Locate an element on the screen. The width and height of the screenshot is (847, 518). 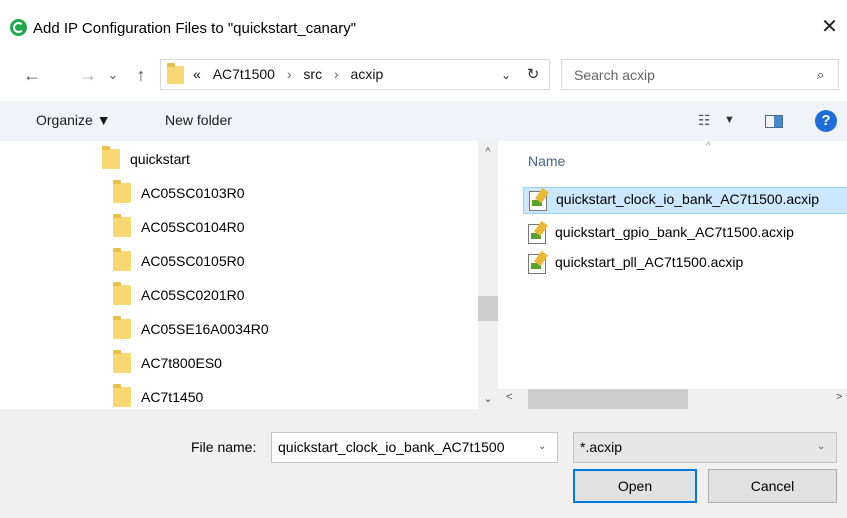
view-options-icon: ☷ is located at coordinates (704, 120).